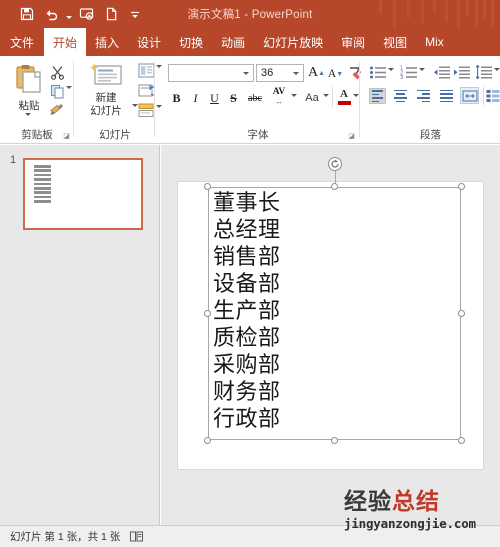 The image size is (500, 547). I want to click on text-shadow-button: S, so click(233, 98).